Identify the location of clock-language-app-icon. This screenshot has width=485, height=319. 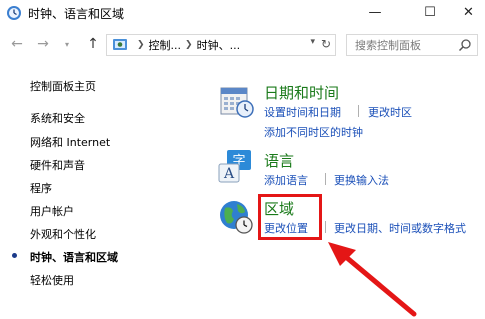
(14, 13).